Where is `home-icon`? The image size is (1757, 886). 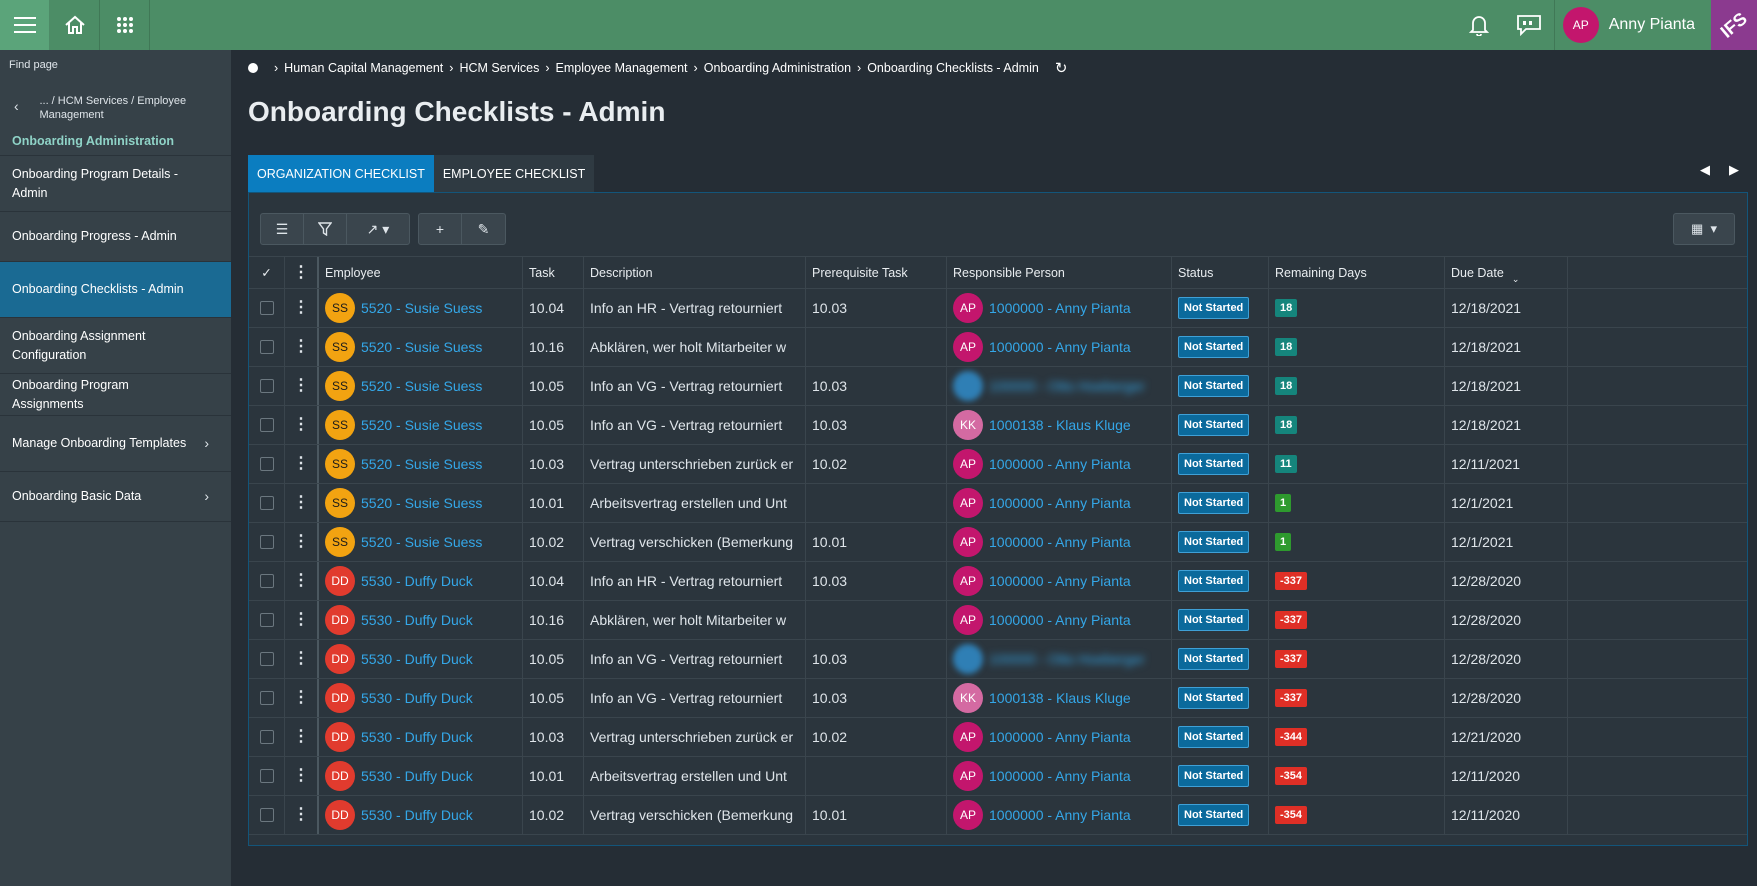 home-icon is located at coordinates (75, 25).